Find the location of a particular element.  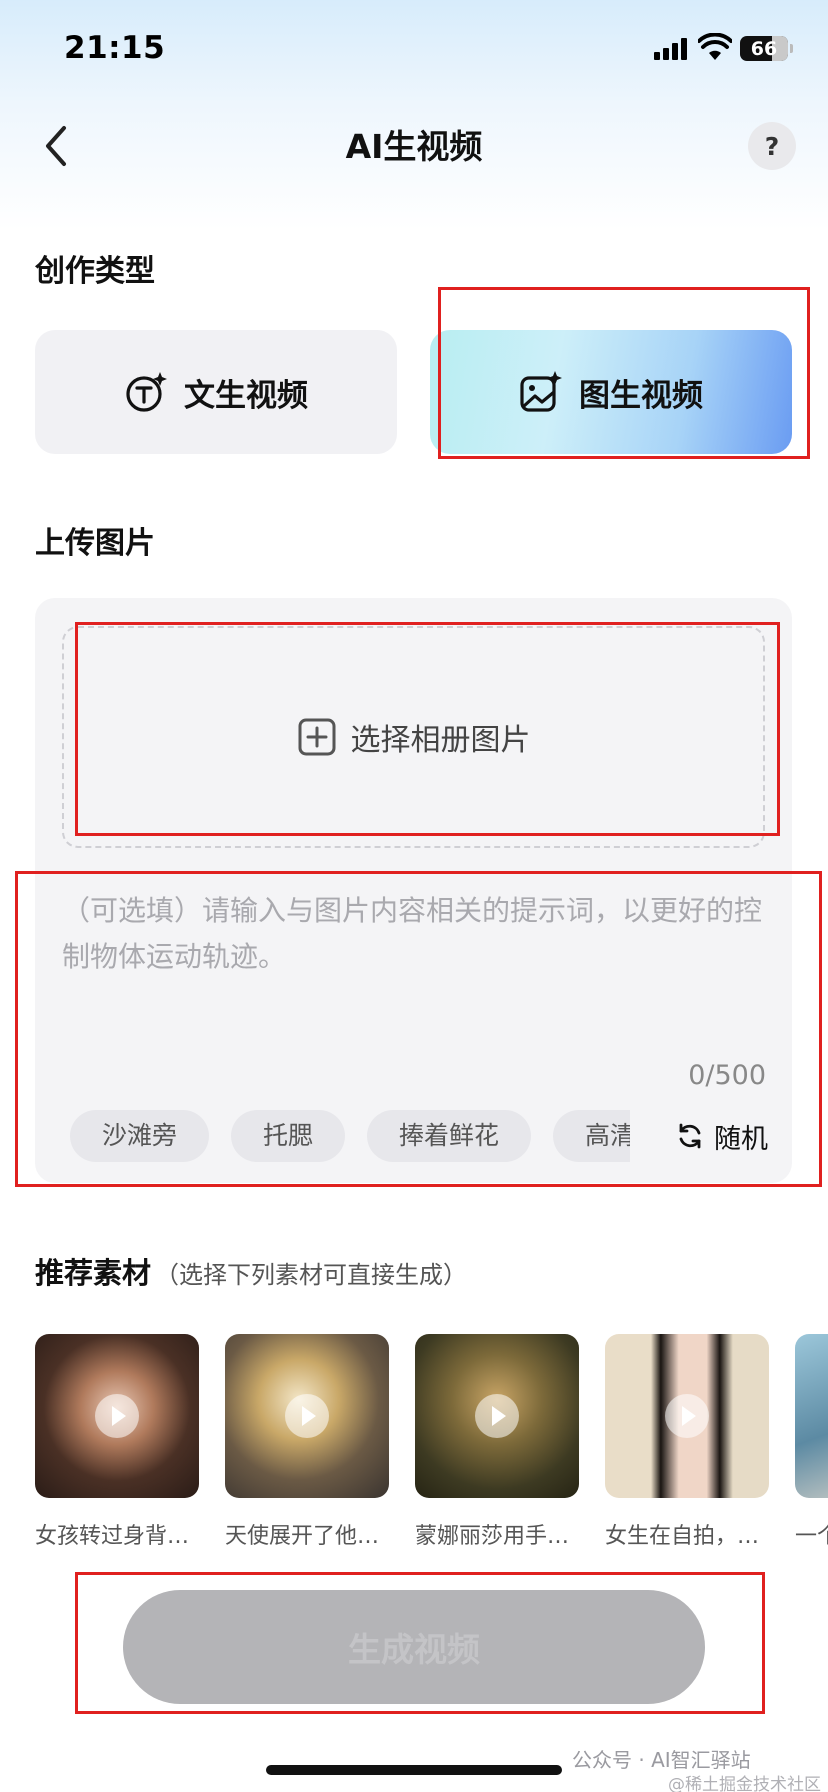

recommended-title: 推荐素材 （选择下列素材可直接生成） is located at coordinates (251, 1271).